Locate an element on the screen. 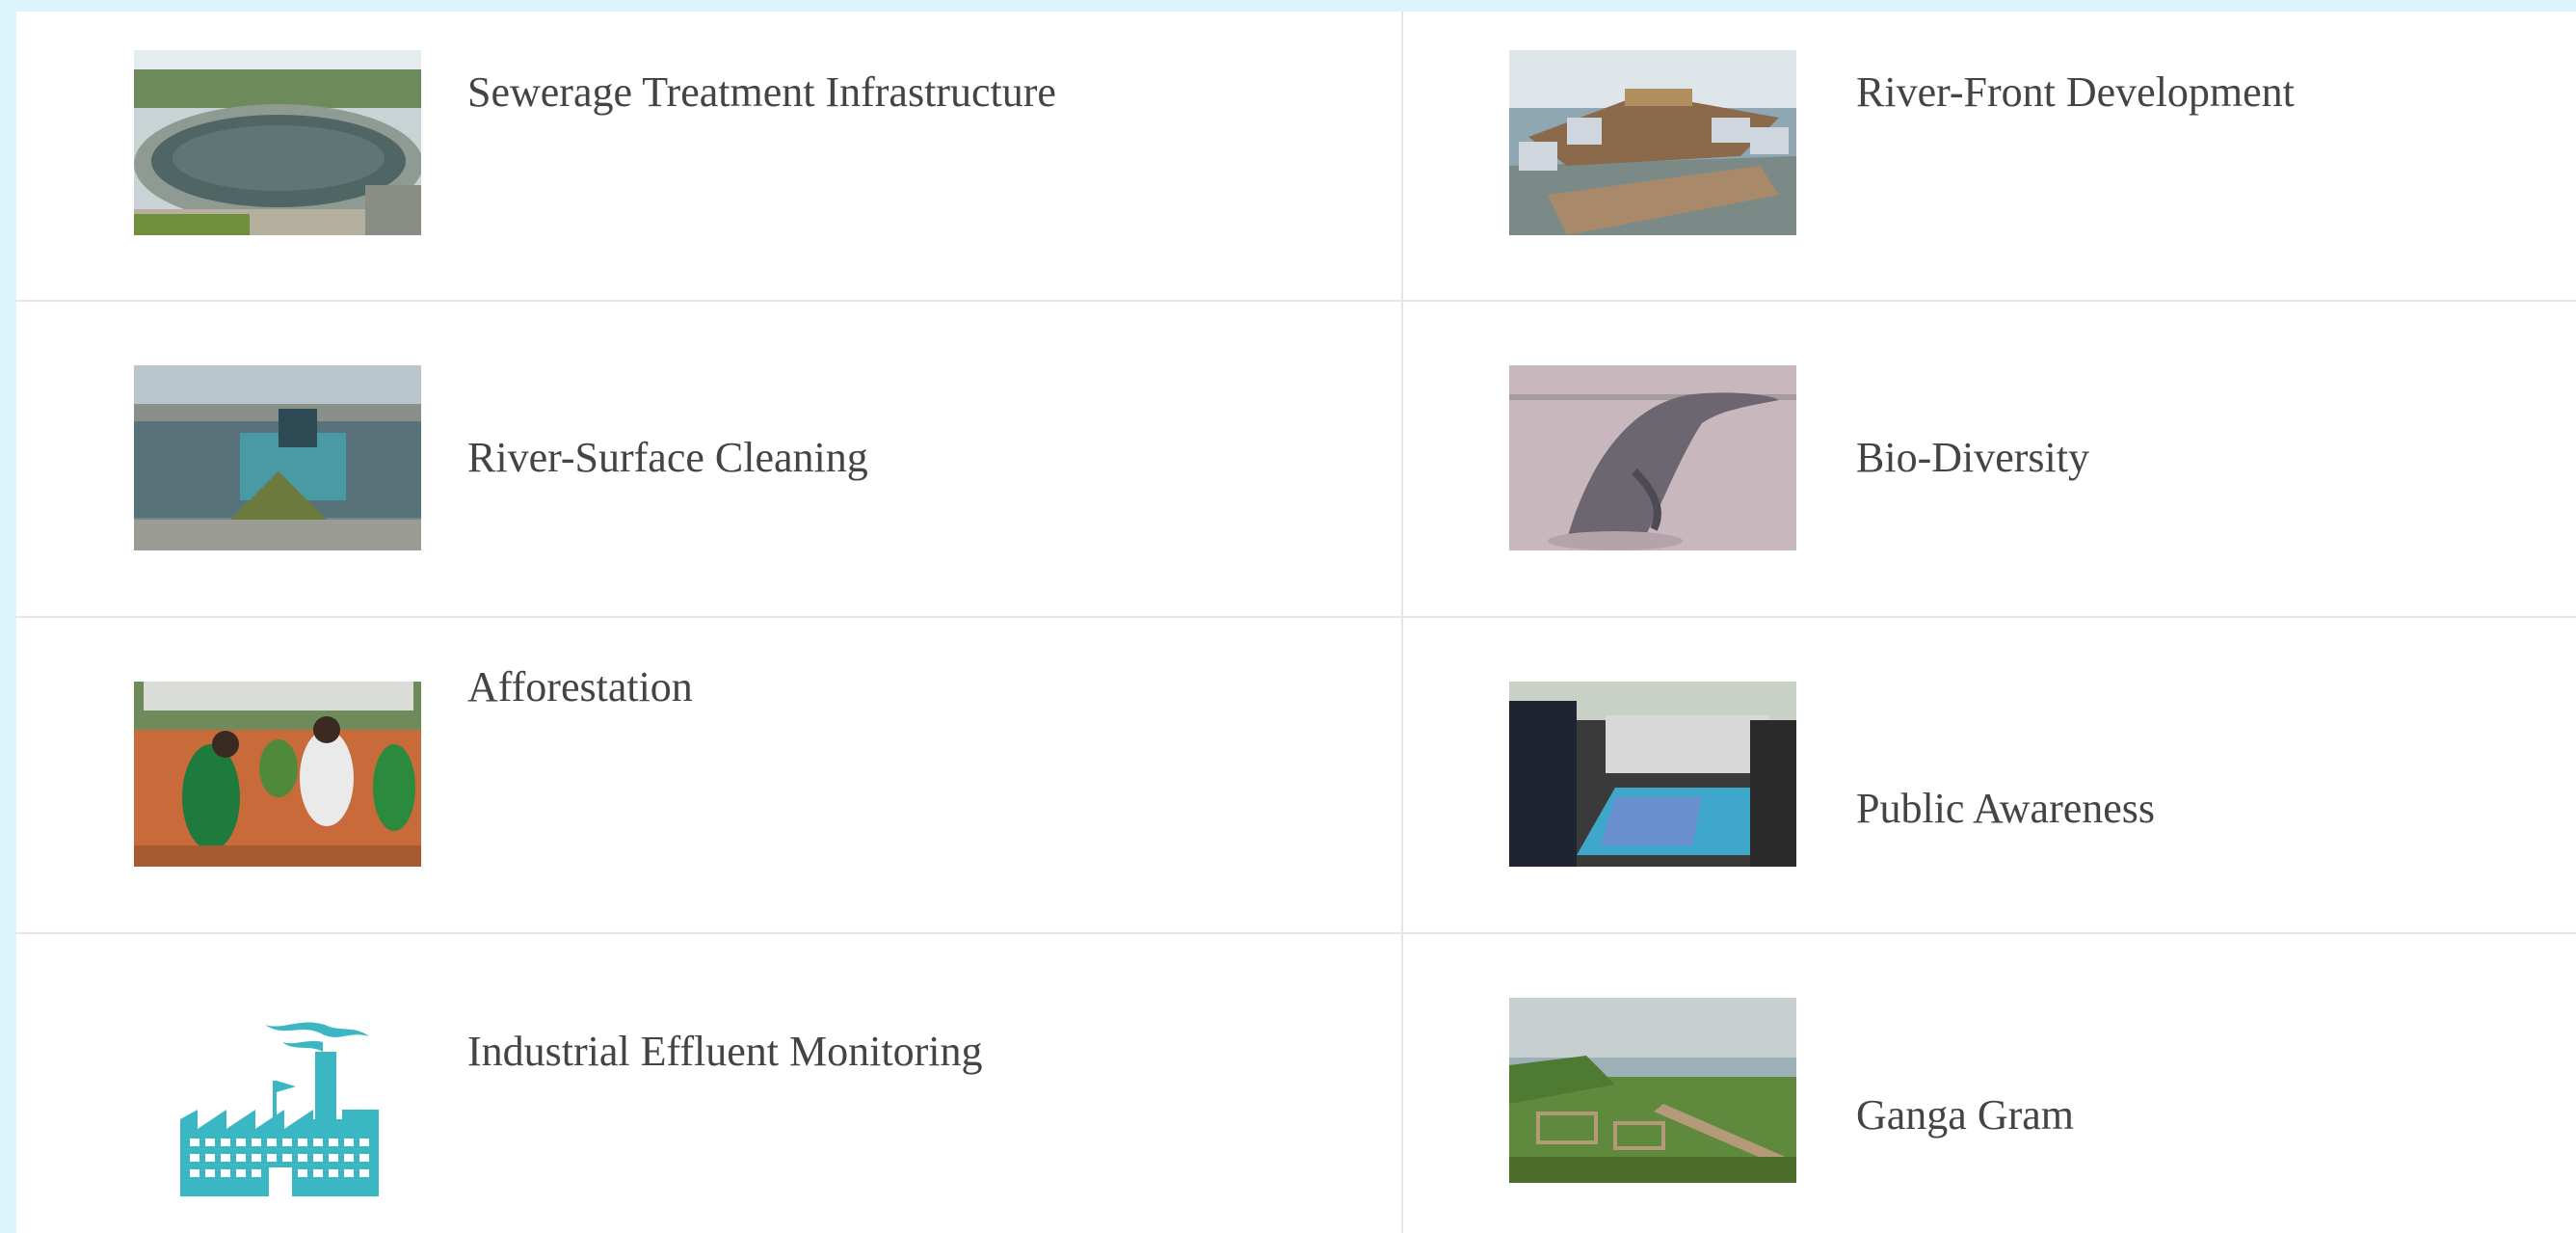 This screenshot has height=1233, width=2576. item-label: Sewerage Treatment Infrastructure is located at coordinates (761, 93).